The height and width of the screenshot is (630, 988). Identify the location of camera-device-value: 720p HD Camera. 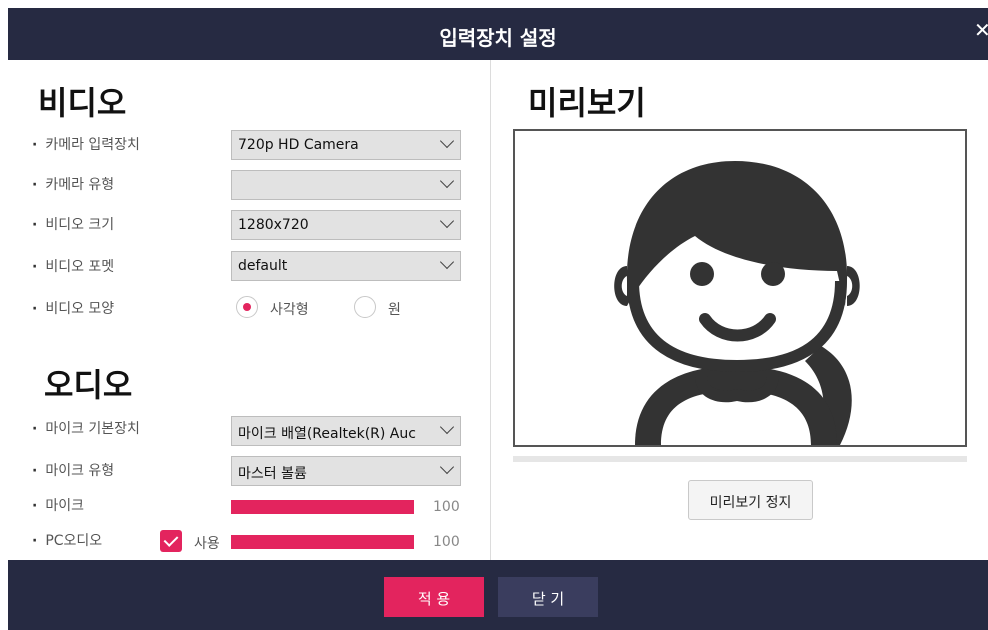
(298, 145).